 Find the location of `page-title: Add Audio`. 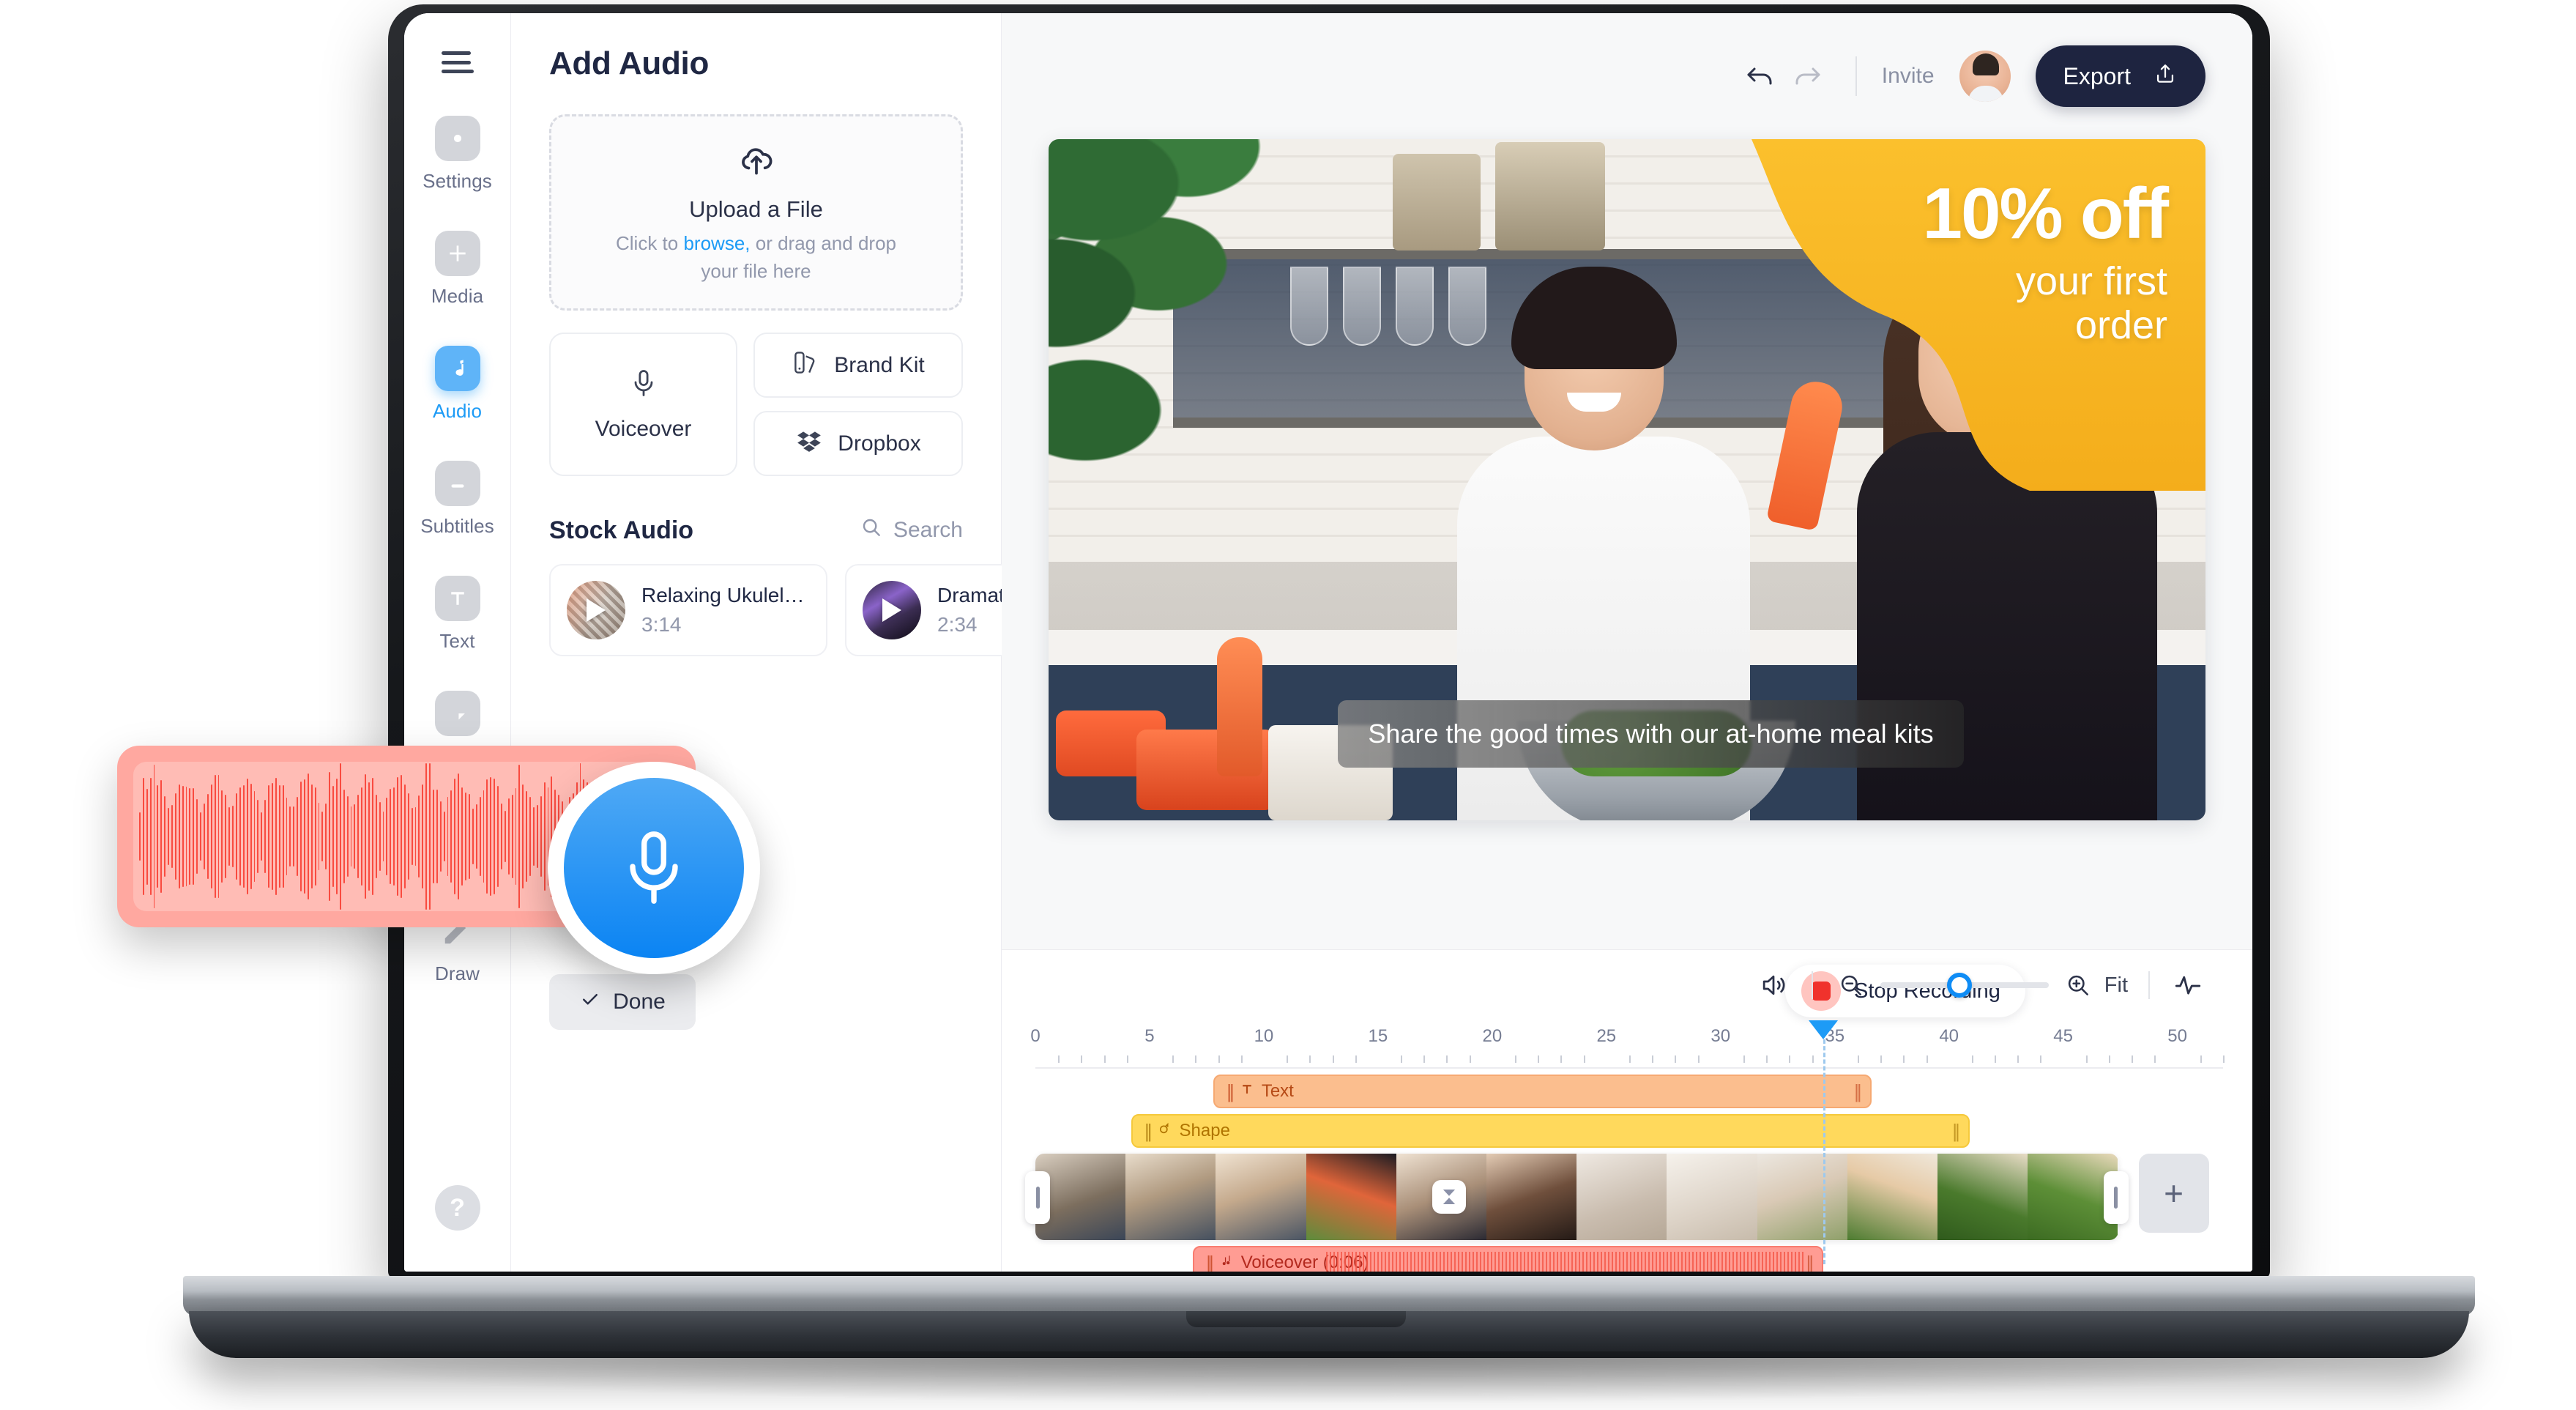

page-title: Add Audio is located at coordinates (629, 63).